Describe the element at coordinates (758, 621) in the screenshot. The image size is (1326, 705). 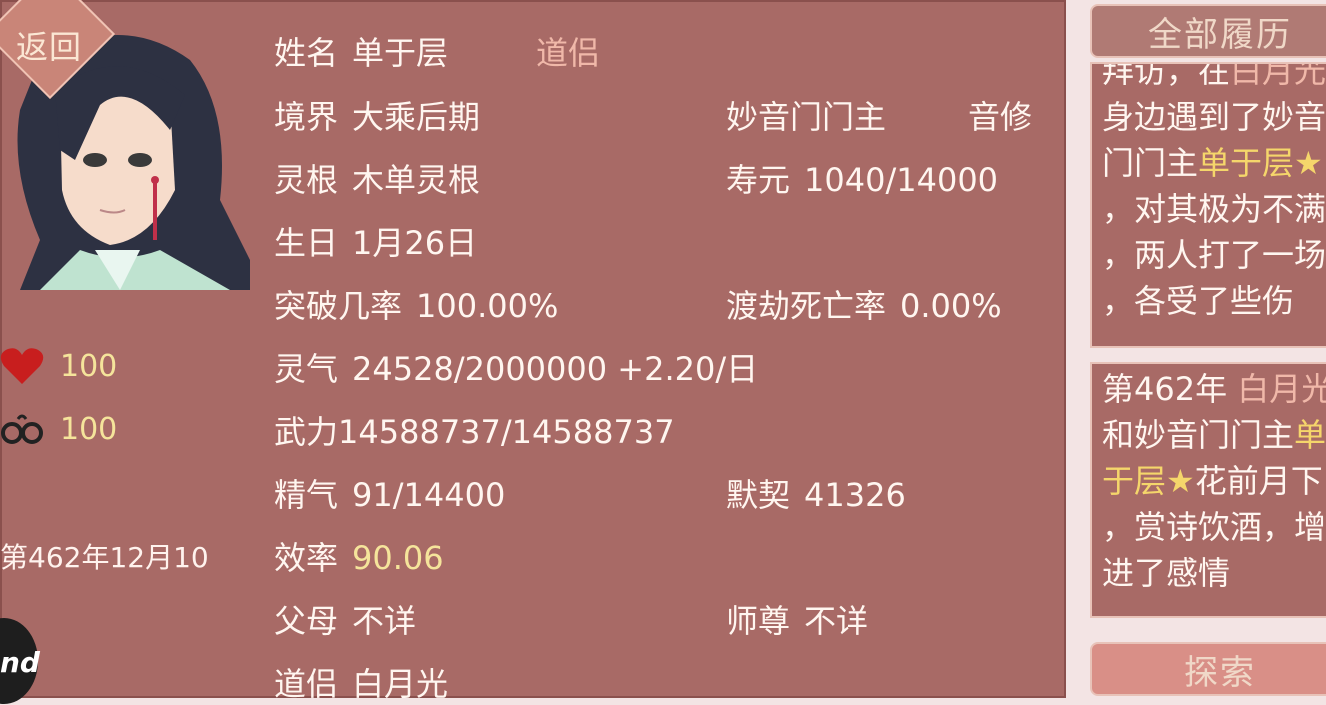
I see `master-label: 师尊` at that location.